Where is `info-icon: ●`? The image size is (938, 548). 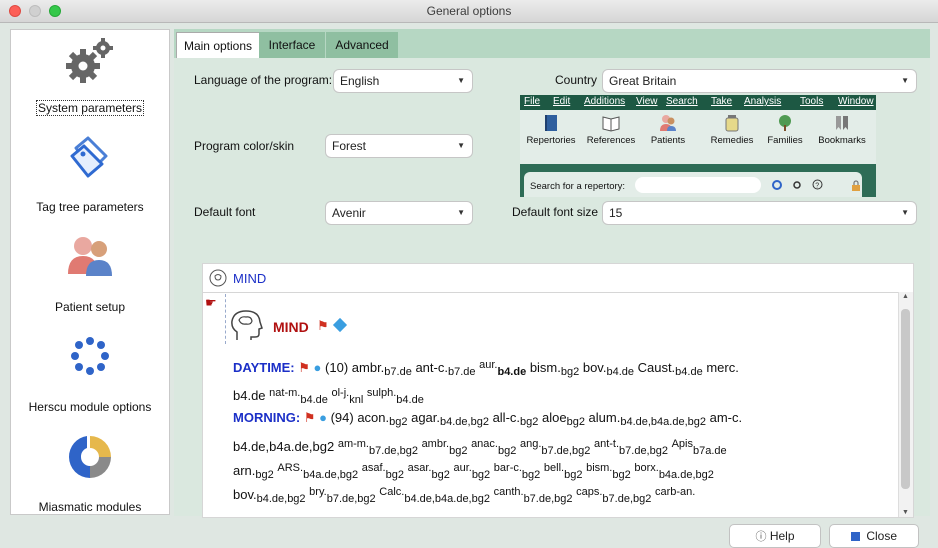
info-icon: ● is located at coordinates (323, 417).